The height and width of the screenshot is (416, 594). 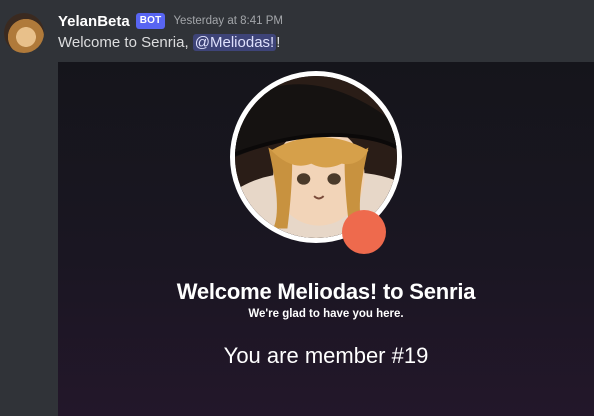 I want to click on message-text-before: Welcome to Senria,, so click(x=125, y=42).